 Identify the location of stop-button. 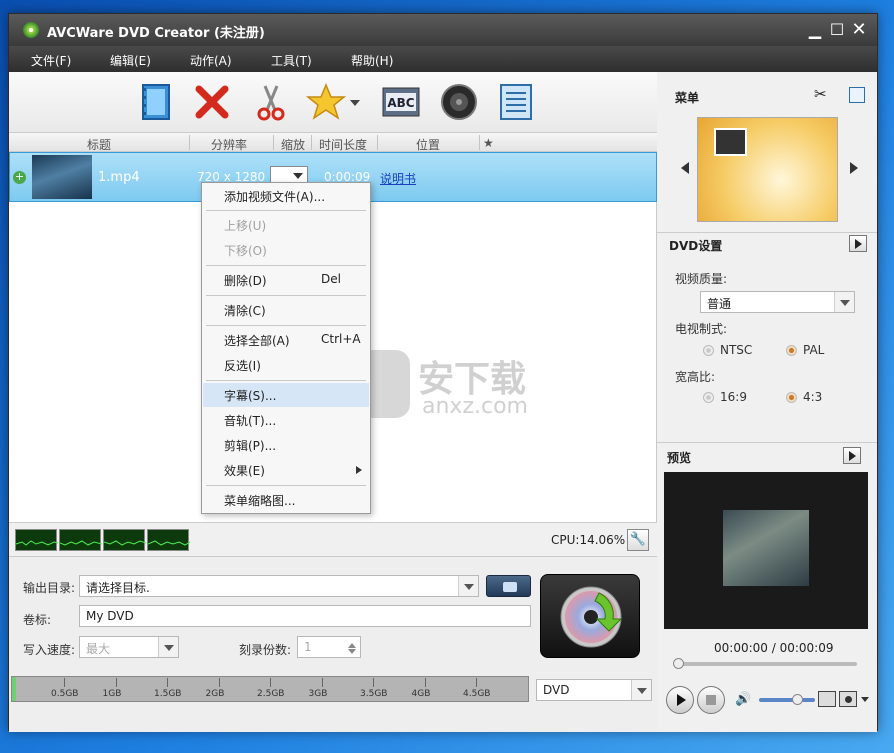
(711, 700).